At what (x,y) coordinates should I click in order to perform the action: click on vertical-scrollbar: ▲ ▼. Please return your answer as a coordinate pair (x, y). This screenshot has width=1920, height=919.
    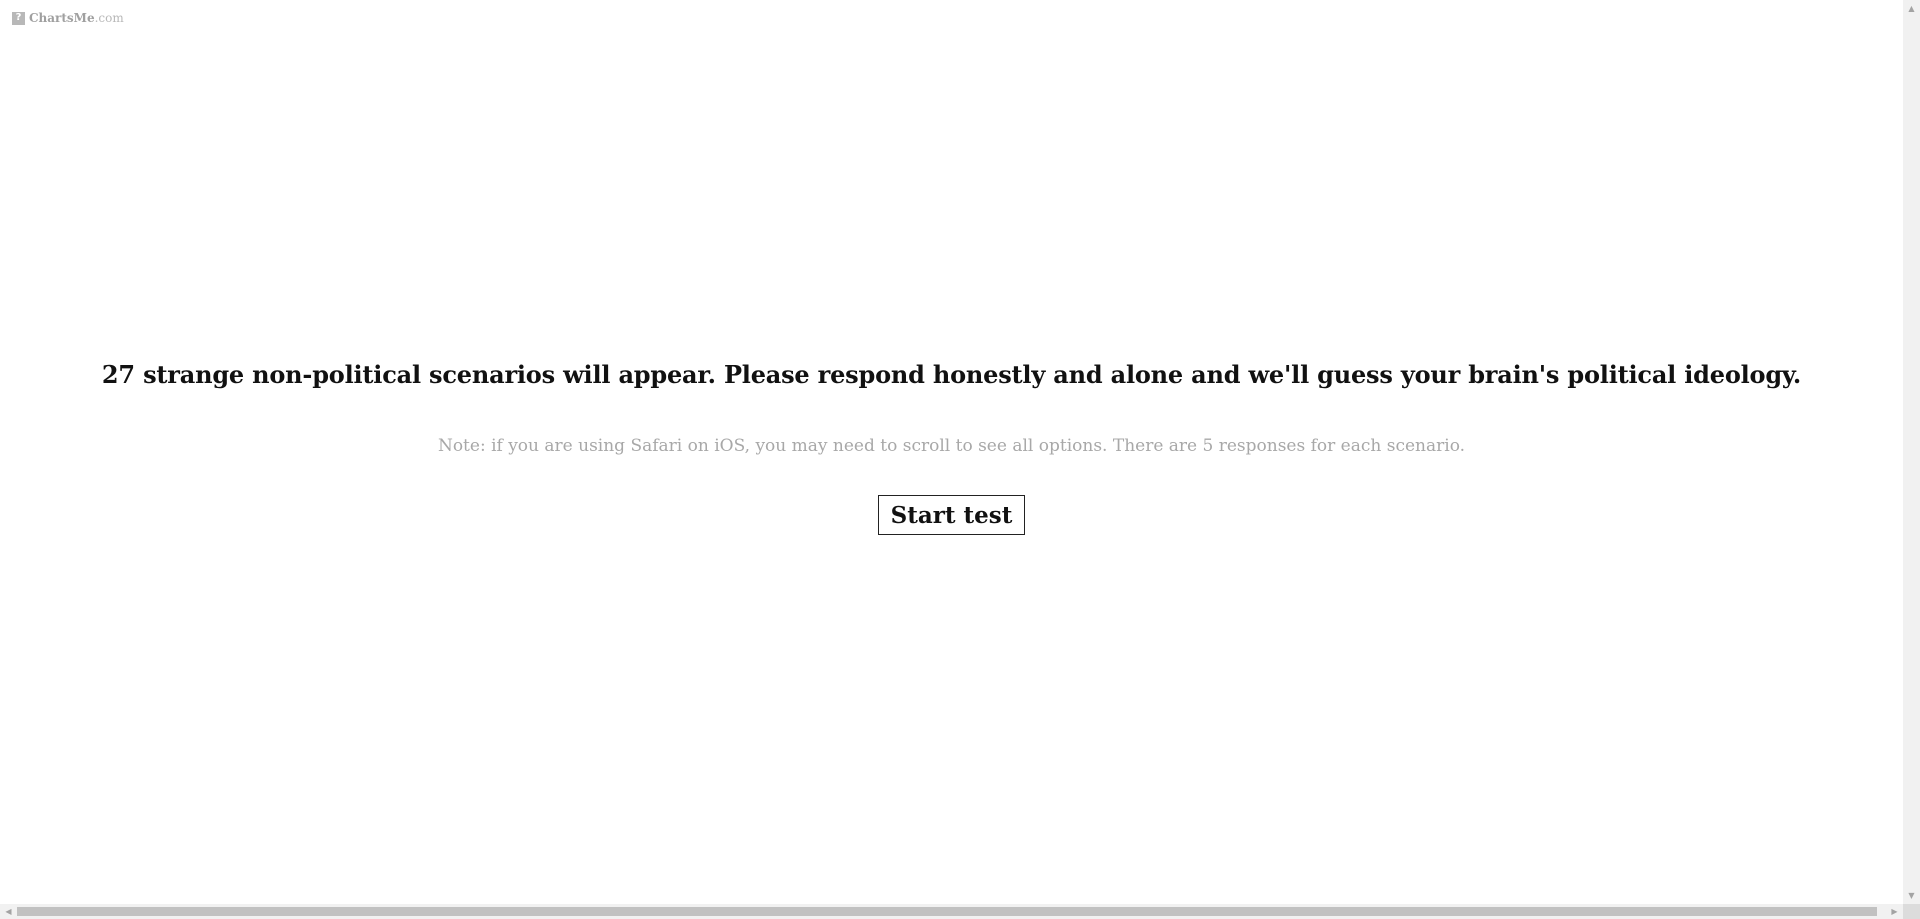
    Looking at the image, I should click on (1911, 452).